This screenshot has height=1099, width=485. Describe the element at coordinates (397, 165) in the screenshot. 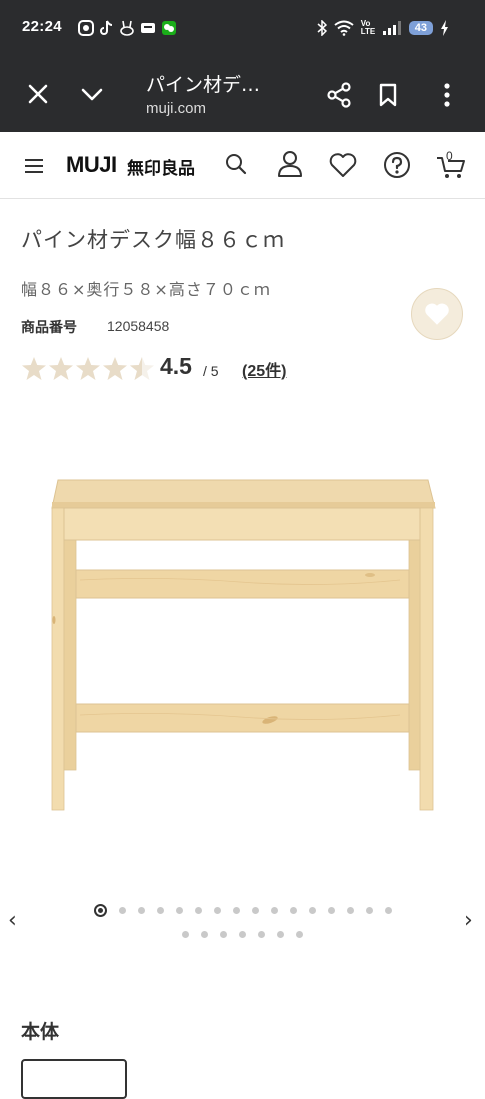

I see `help-icon` at that location.